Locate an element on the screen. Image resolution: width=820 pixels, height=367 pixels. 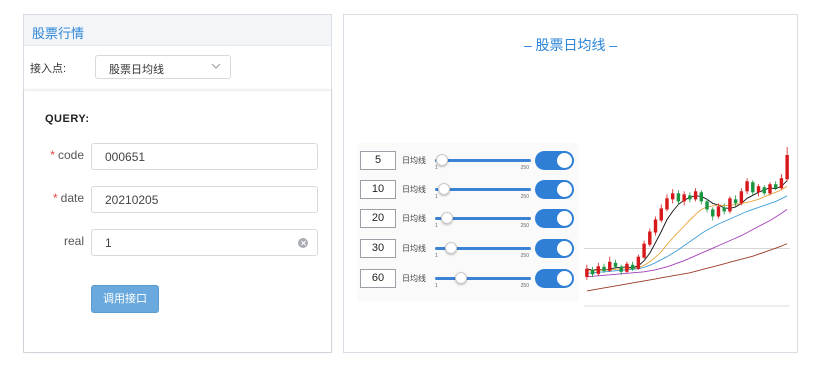
ma-row: 5 日均线 1 250 is located at coordinates (468, 161).